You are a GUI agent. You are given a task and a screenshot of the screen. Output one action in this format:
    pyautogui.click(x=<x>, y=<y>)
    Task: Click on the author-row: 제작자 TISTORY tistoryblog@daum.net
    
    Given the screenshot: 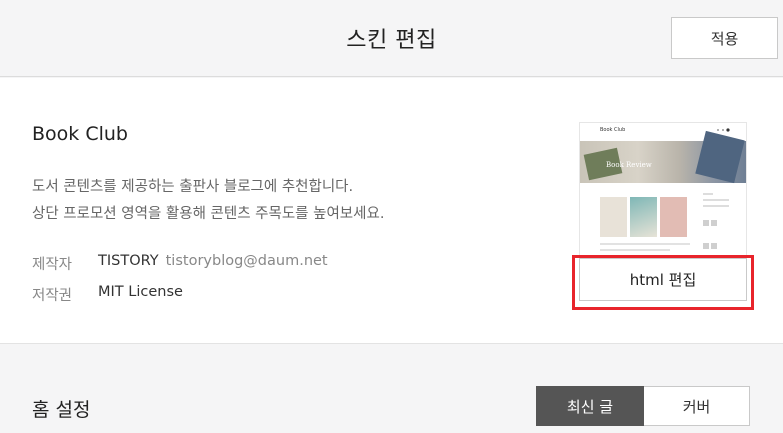 What is the action you would take?
    pyautogui.click(x=180, y=263)
    